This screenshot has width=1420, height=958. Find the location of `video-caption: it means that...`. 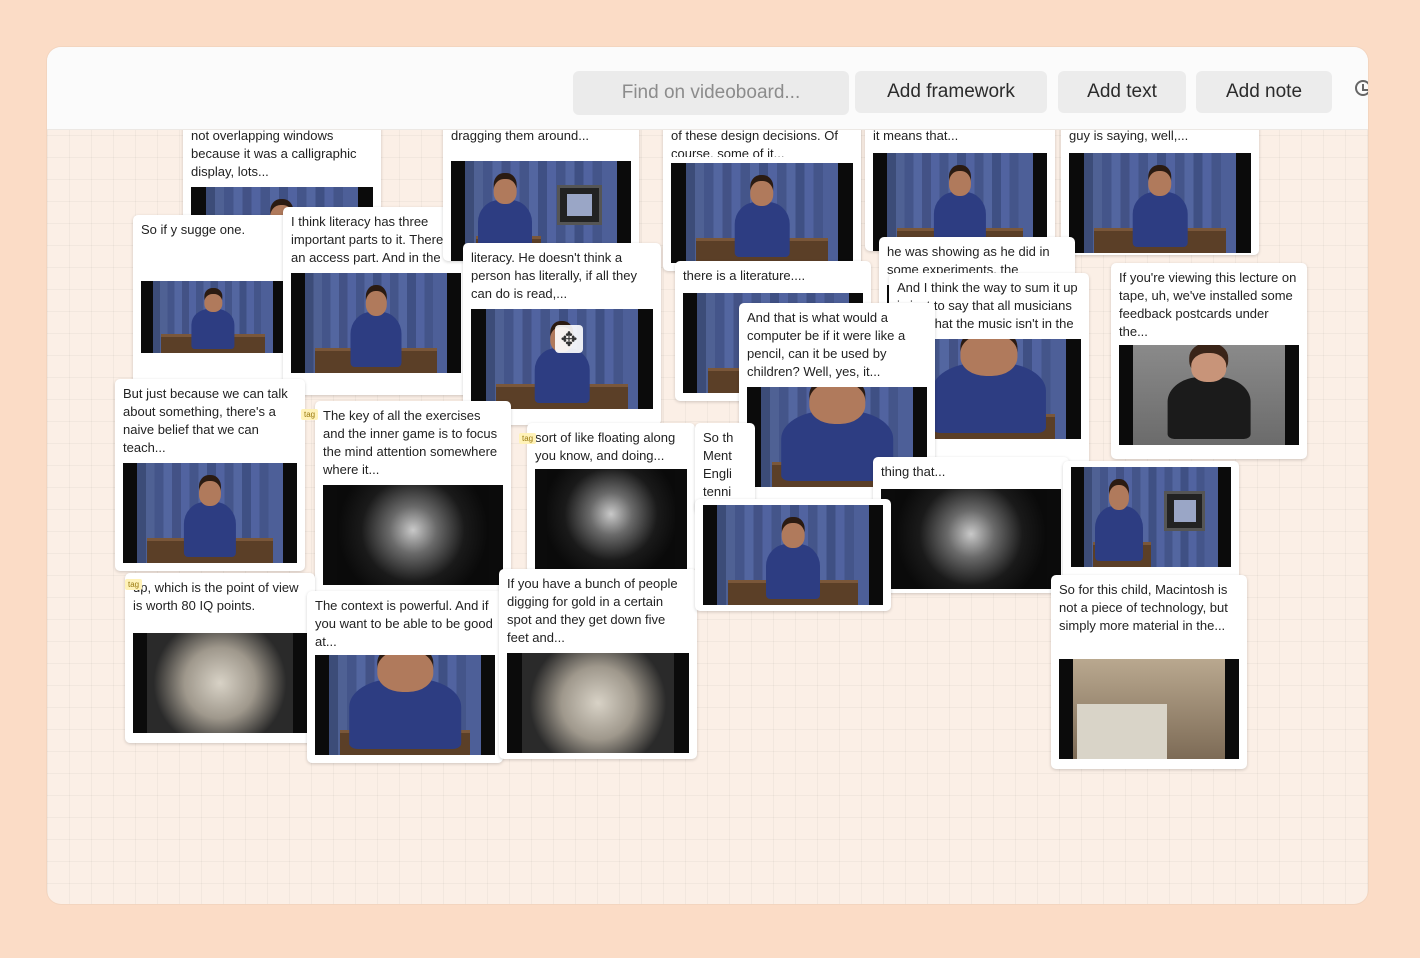

video-caption: it means that... is located at coordinates (916, 135).